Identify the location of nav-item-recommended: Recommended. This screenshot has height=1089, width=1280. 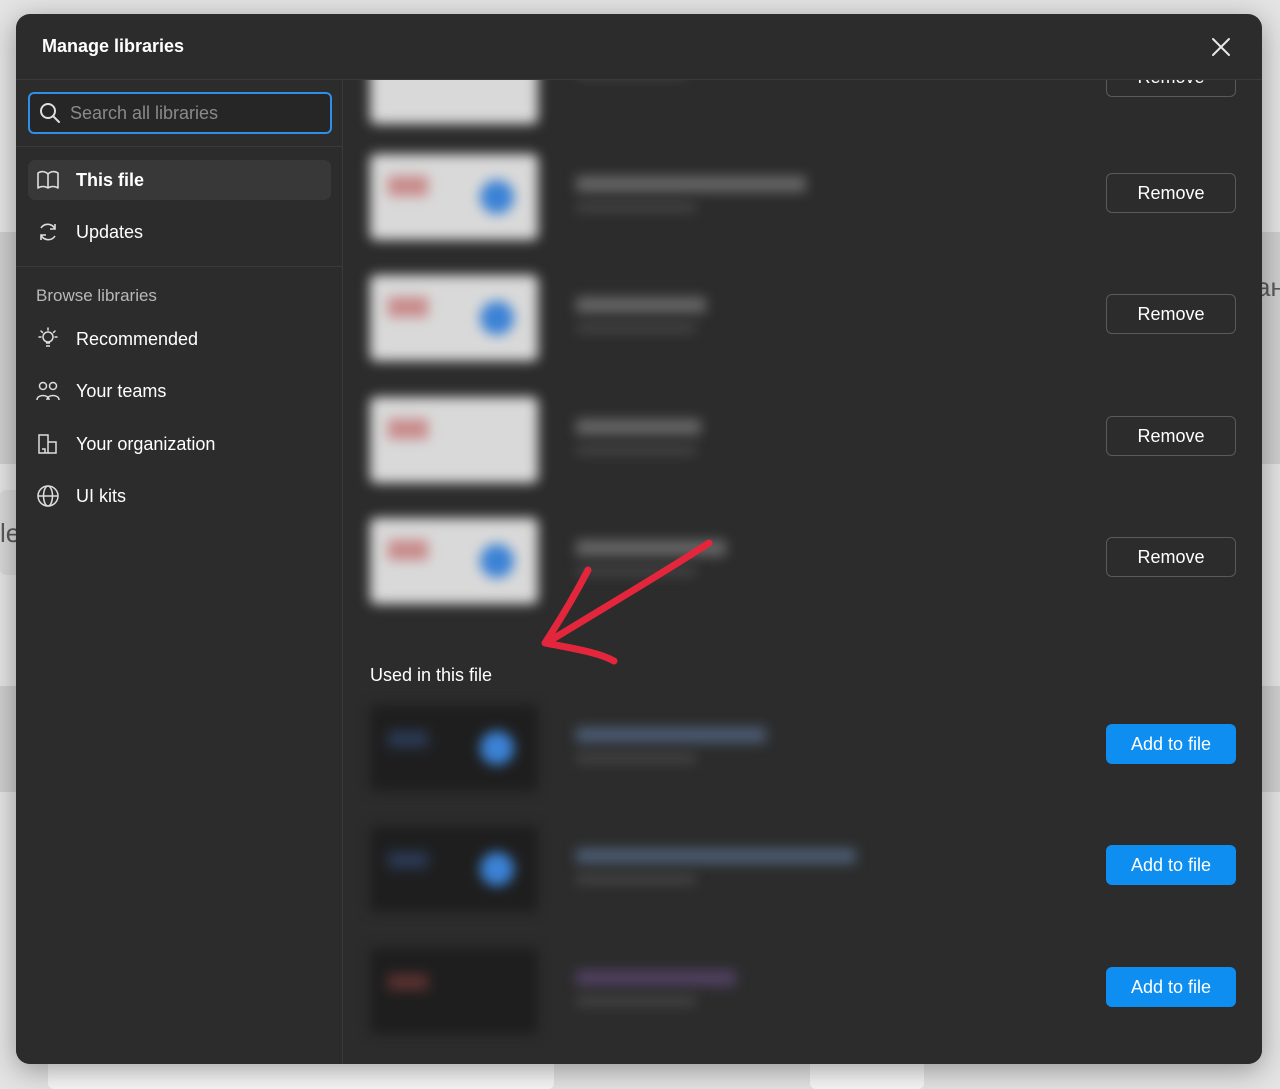
(179, 339).